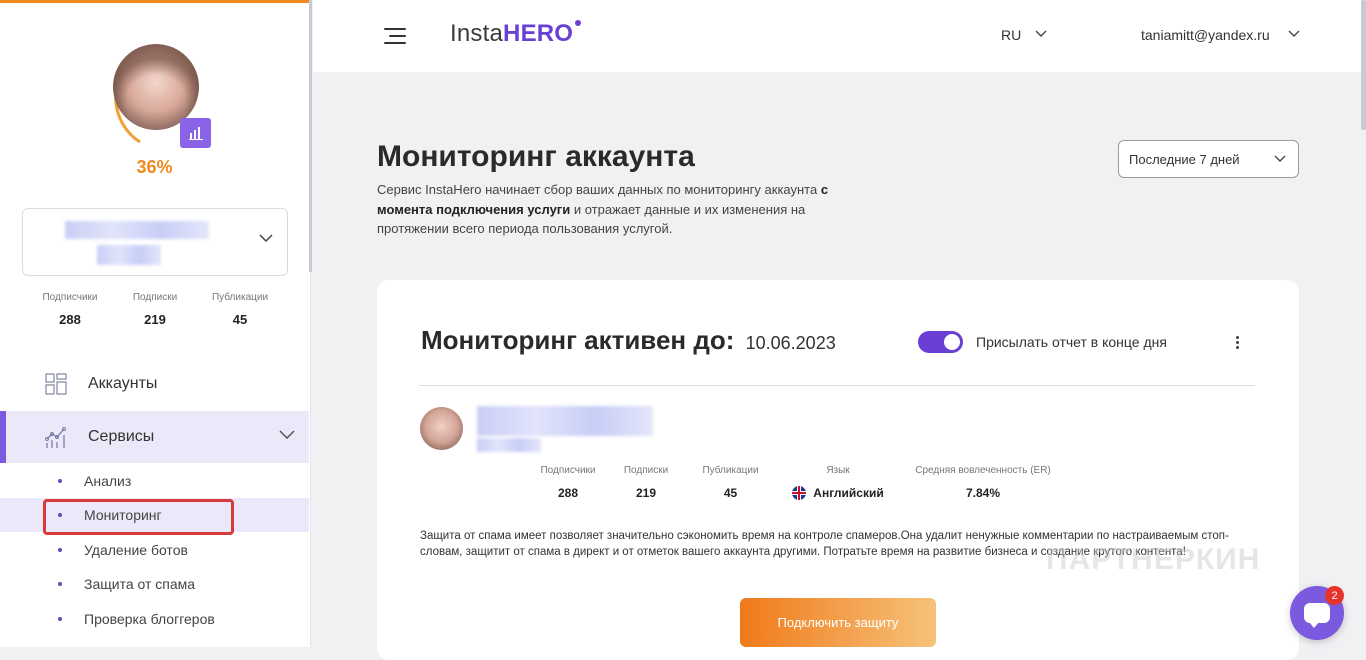  I want to click on app-logo: InstaHERO, so click(516, 34).